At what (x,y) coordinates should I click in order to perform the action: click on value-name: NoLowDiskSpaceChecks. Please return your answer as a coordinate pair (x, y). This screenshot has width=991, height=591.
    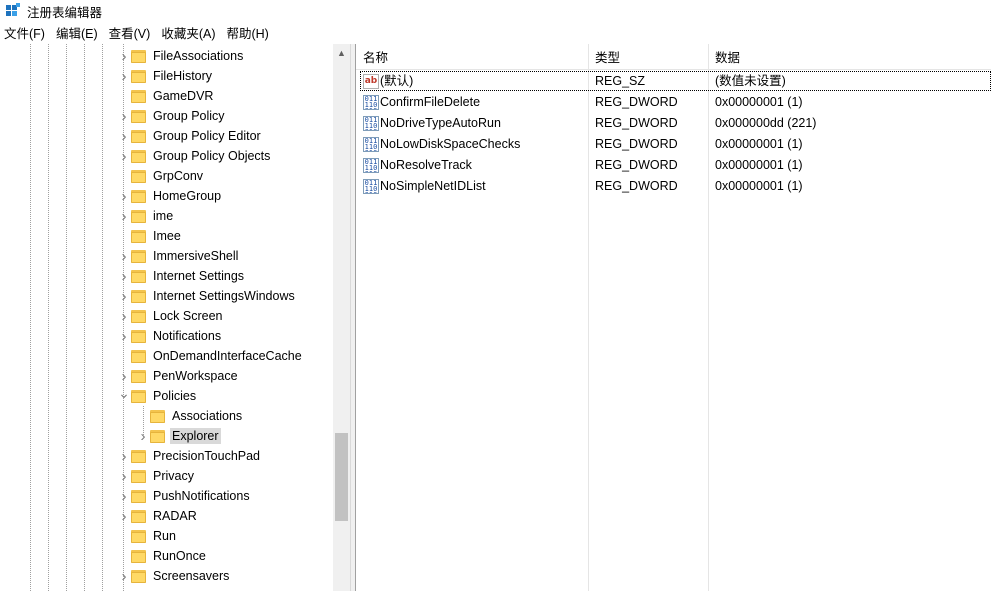
    Looking at the image, I should click on (450, 144).